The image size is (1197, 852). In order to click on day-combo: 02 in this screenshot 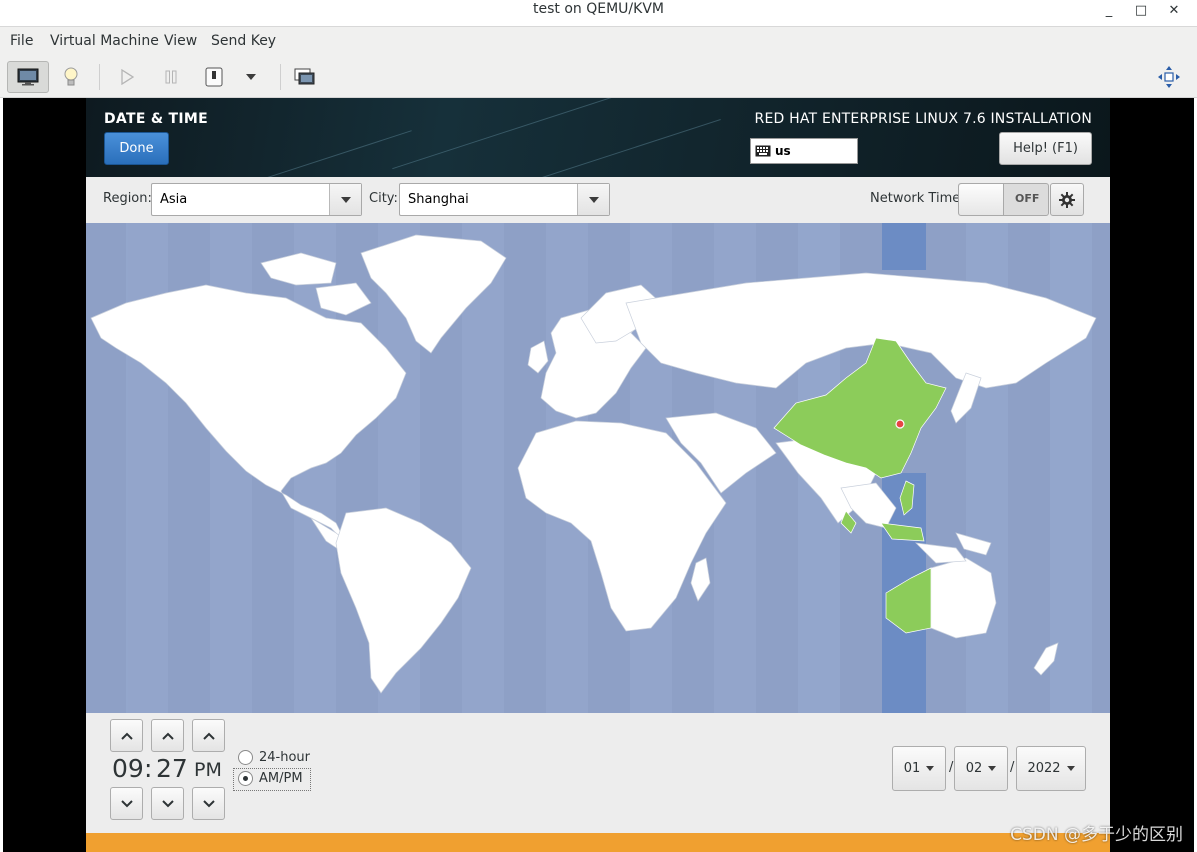, I will do `click(981, 768)`.